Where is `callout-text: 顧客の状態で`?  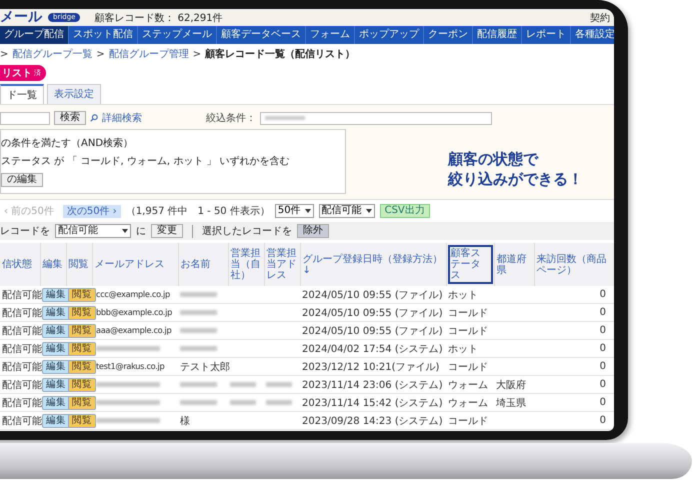 callout-text: 顧客の状態で is located at coordinates (494, 159).